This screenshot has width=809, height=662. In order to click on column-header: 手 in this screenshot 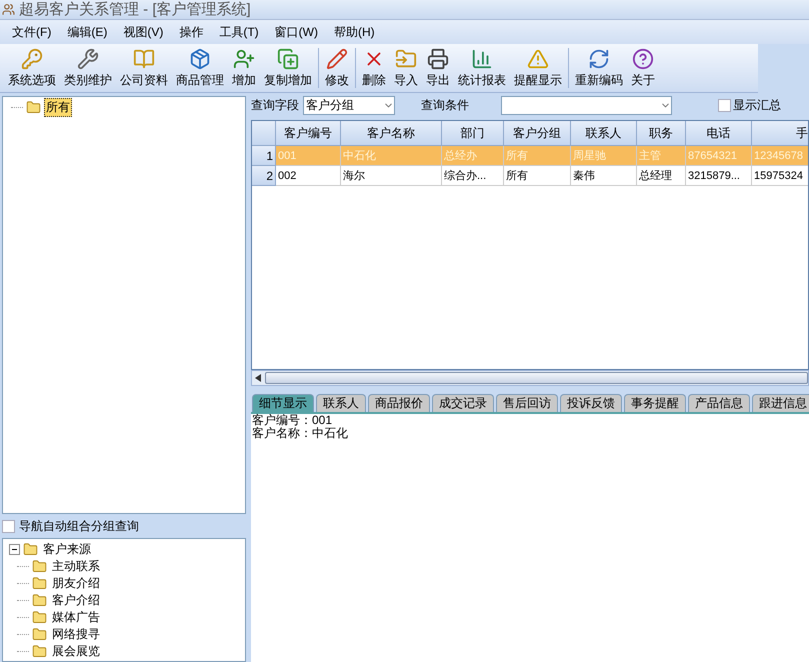, I will do `click(780, 133)`.